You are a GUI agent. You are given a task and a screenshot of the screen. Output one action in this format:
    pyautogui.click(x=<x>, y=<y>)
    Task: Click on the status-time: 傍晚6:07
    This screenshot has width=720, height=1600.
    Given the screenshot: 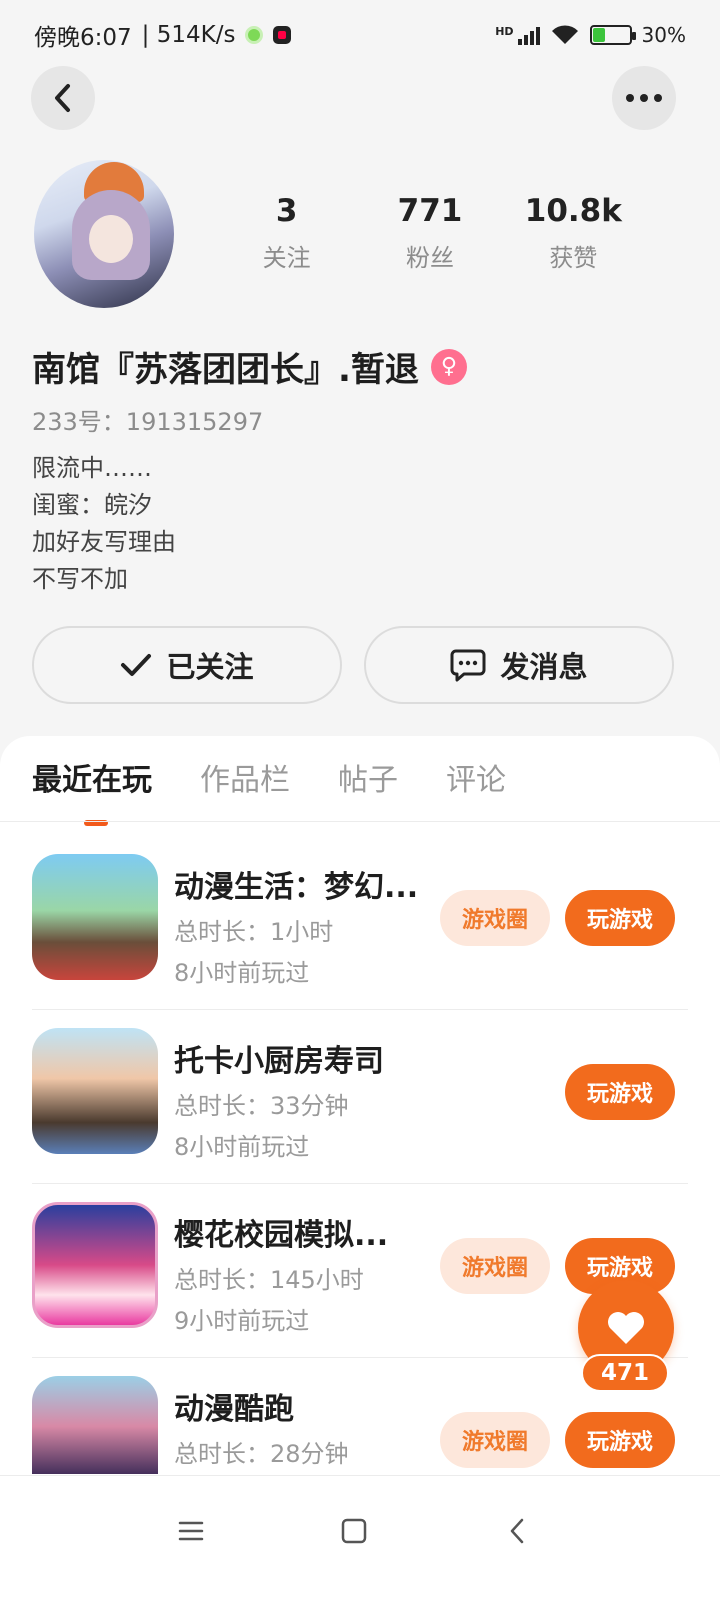 What is the action you would take?
    pyautogui.click(x=83, y=38)
    